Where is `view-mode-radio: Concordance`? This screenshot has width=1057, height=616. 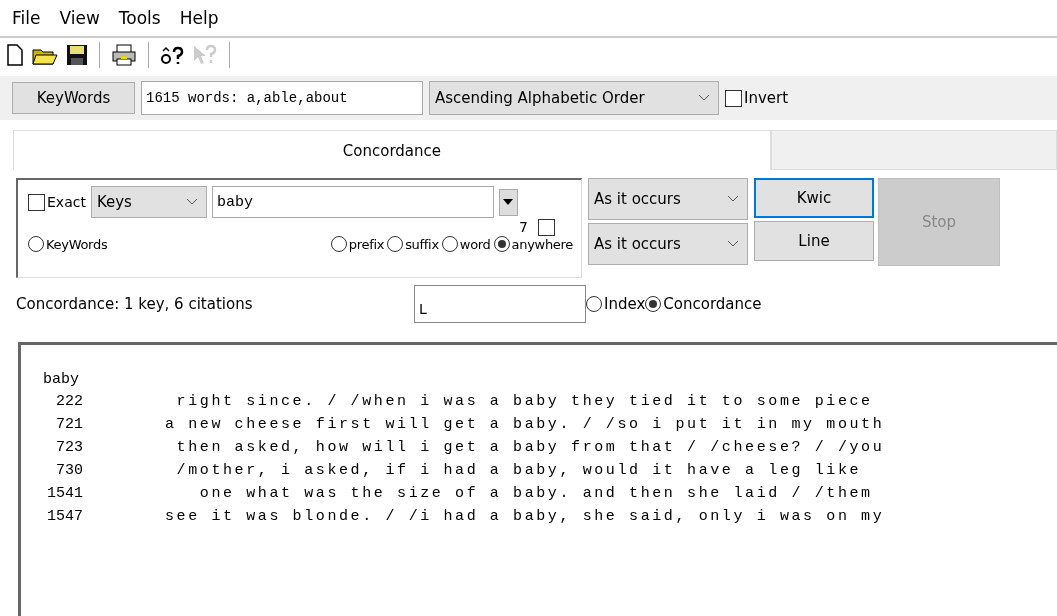
view-mode-radio: Concordance is located at coordinates (703, 304).